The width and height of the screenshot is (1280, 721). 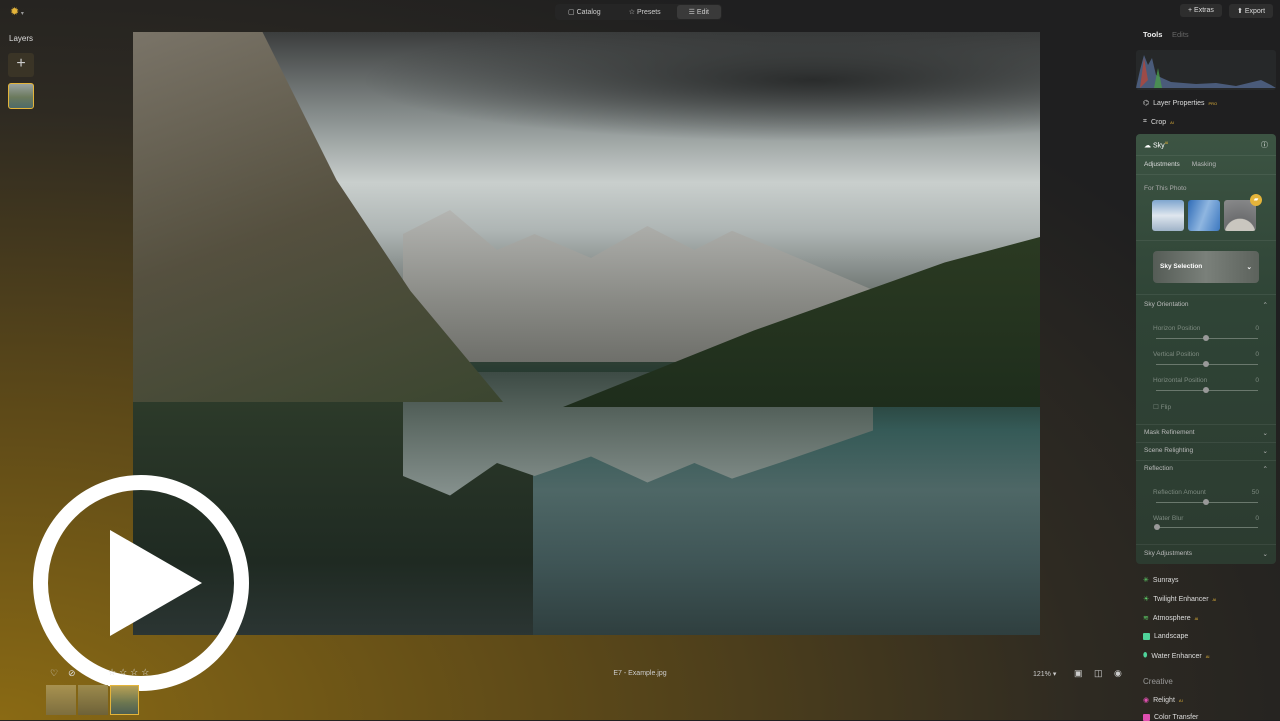 What do you see at coordinates (1206, 469) in the screenshot?
I see `reflection-header: Reflection ⌃` at bounding box center [1206, 469].